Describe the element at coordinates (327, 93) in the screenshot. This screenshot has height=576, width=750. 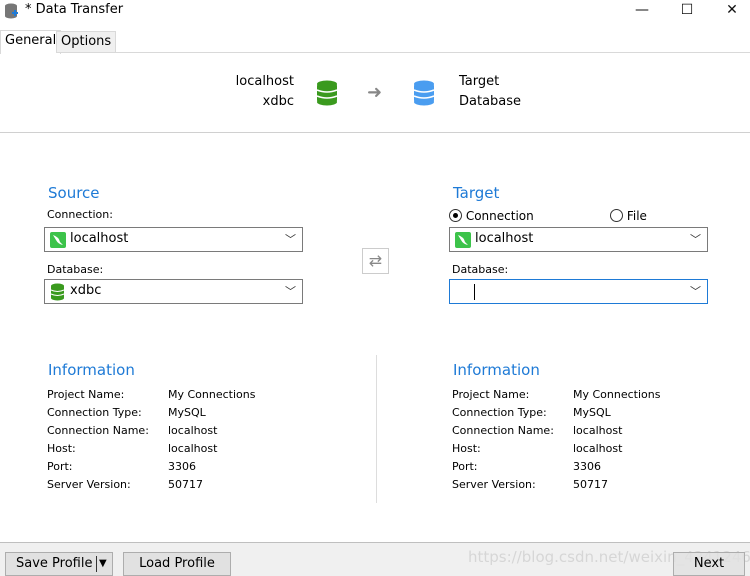
I see `source-database-icon` at that location.